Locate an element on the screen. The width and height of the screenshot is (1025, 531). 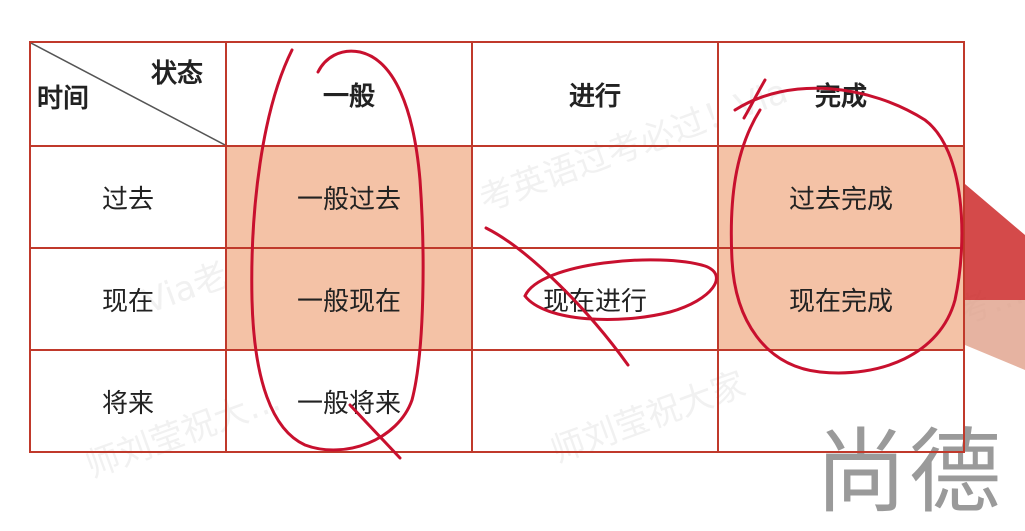
table-cell: 一般现在 is located at coordinates (349, 299).